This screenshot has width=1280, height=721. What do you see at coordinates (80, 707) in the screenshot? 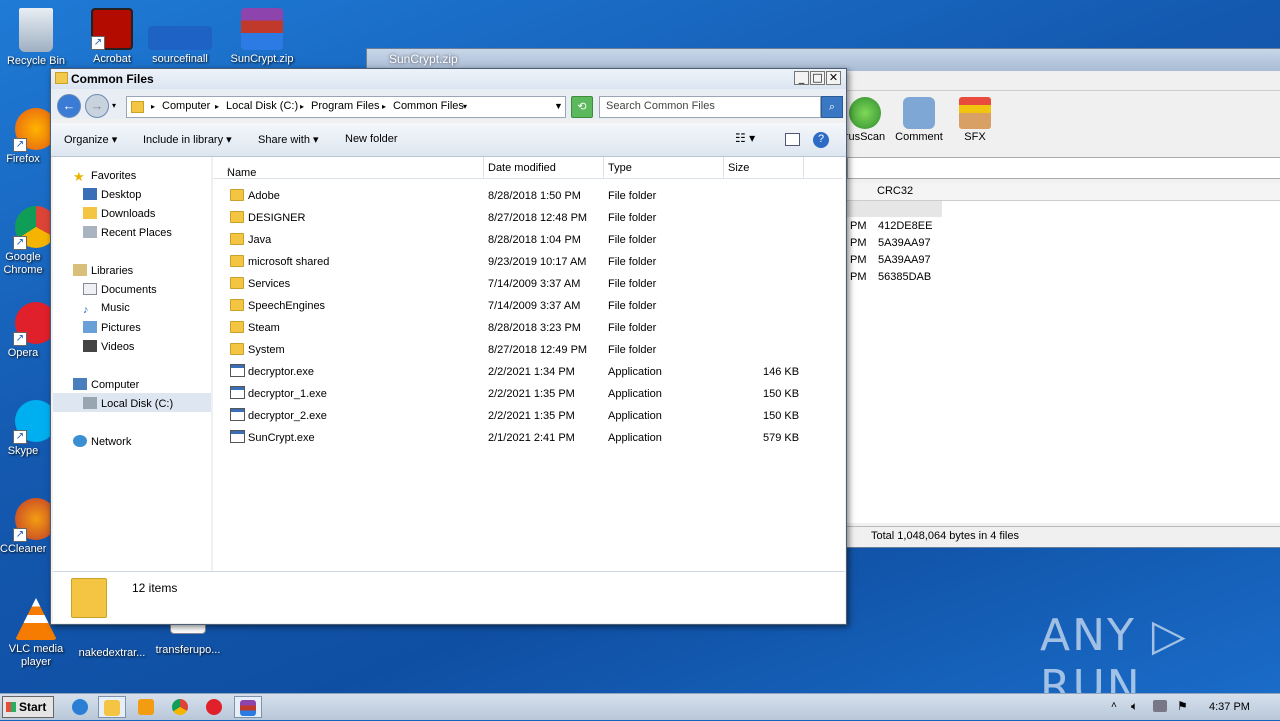
I see `ie-taskbar-icon` at bounding box center [80, 707].